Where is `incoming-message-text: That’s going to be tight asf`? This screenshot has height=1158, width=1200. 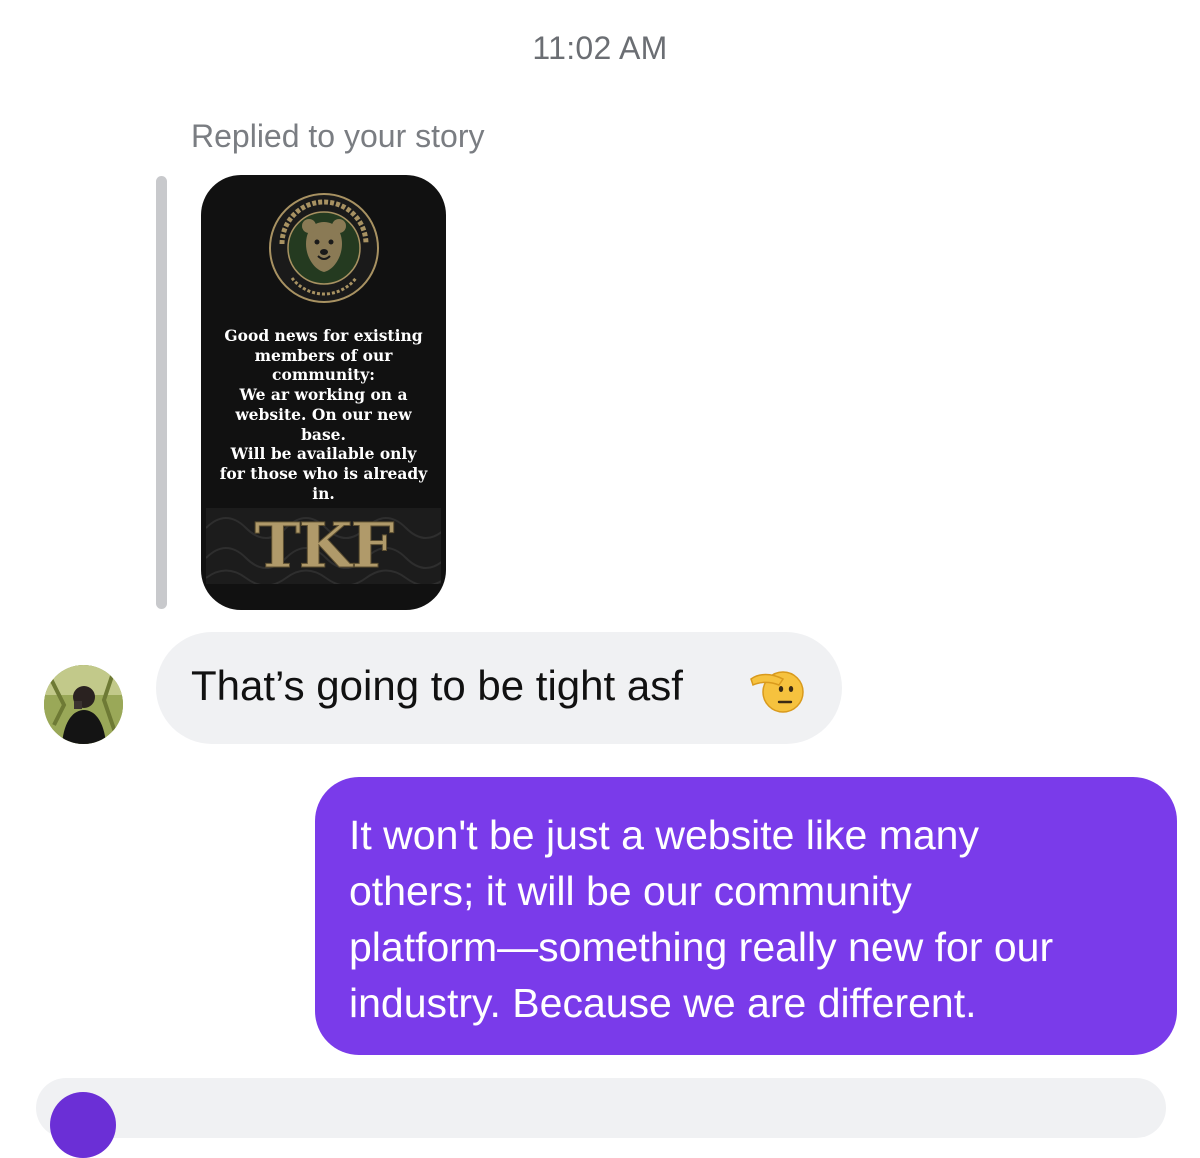
incoming-message-text: That’s going to be tight asf is located at coordinates (437, 685).